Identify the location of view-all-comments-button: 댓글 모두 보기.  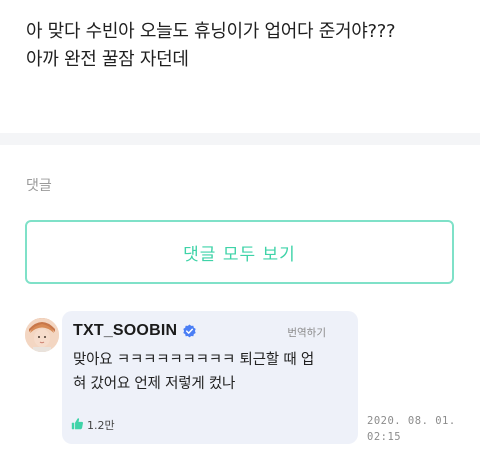
(239, 252).